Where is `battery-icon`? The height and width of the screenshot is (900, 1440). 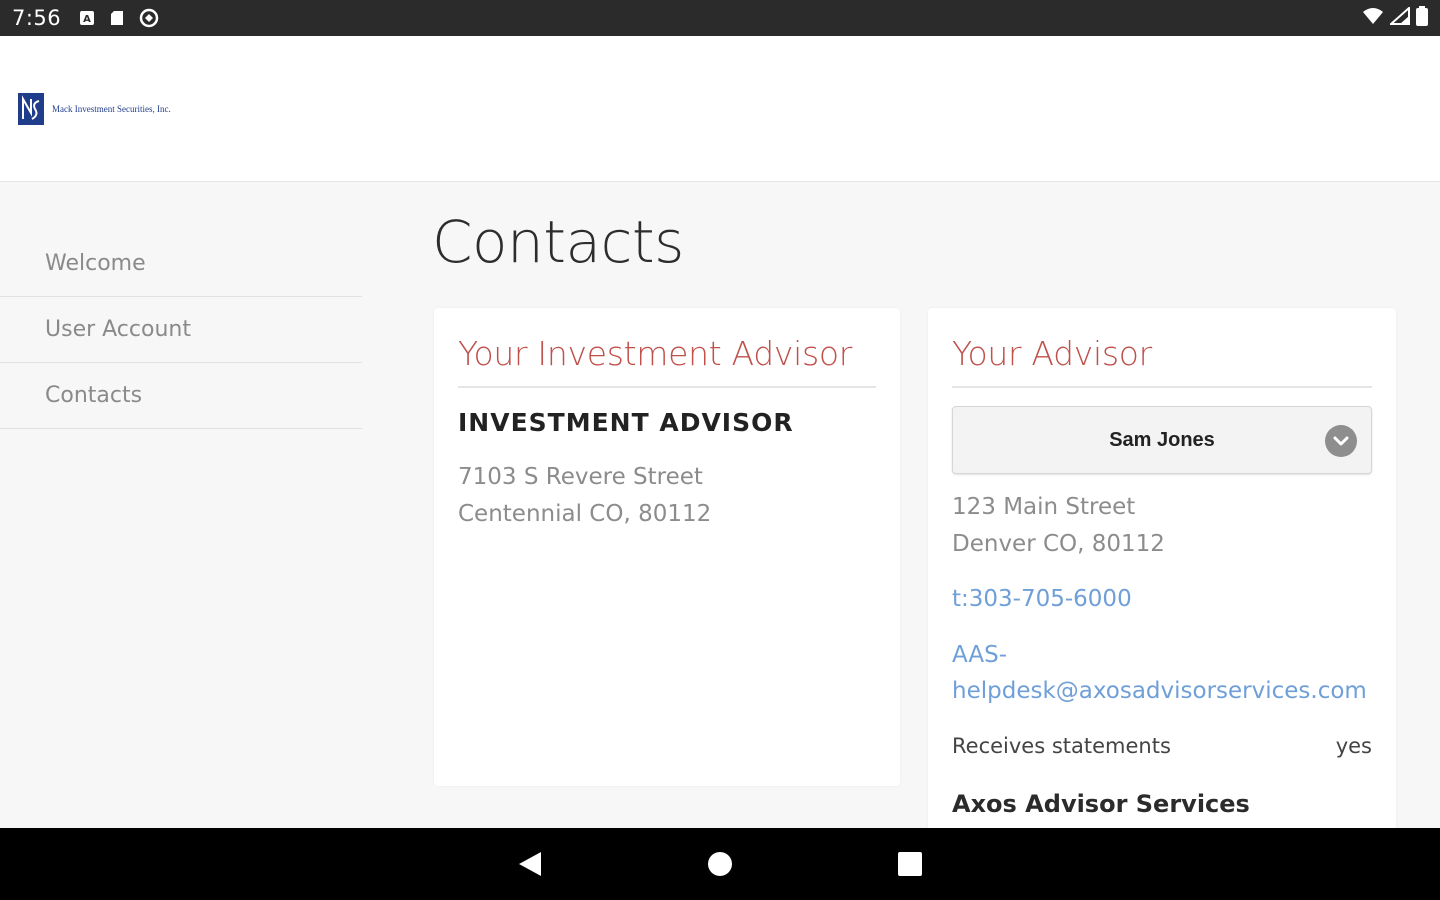 battery-icon is located at coordinates (1422, 18).